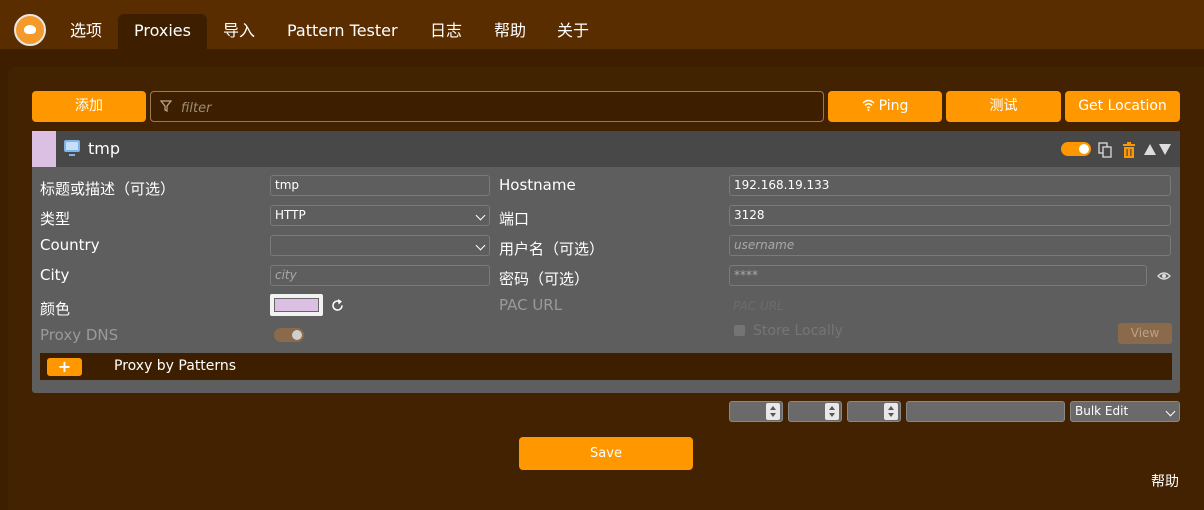 The width and height of the screenshot is (1204, 510). Describe the element at coordinates (380, 245) in the screenshot. I see `country-select` at that location.